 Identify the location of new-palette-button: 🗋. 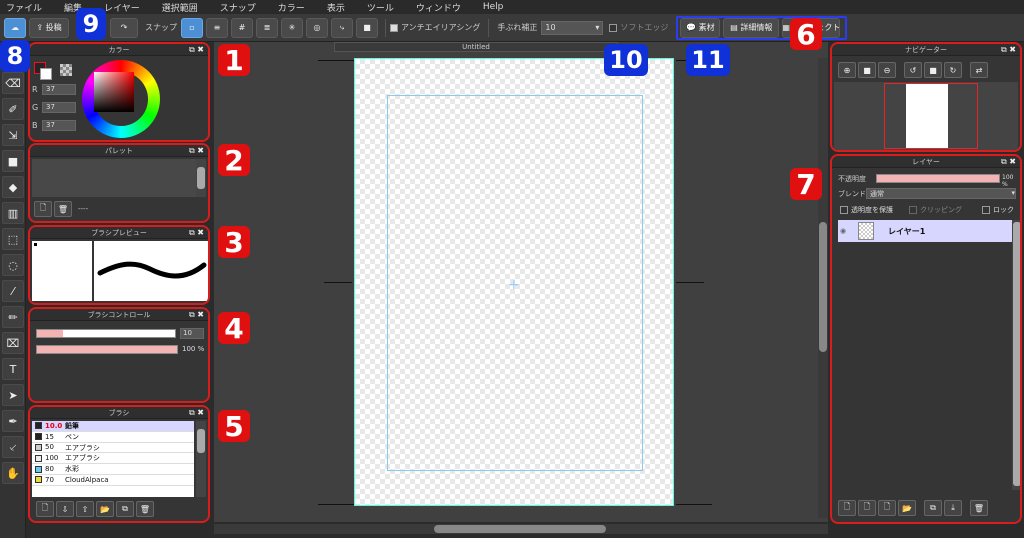
(43, 209).